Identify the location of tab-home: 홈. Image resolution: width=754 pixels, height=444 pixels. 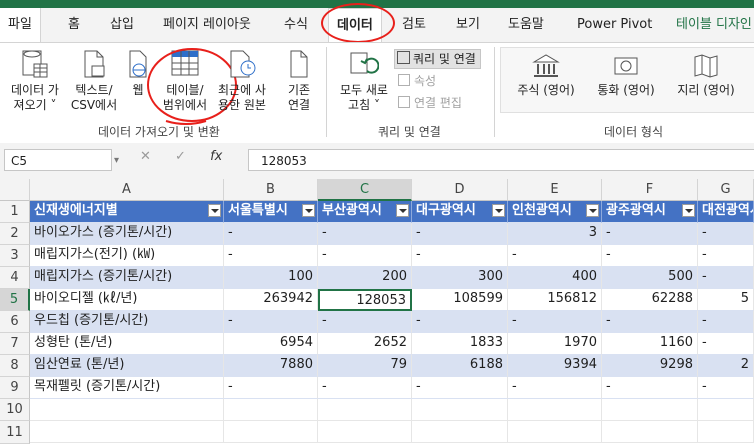
(74, 25).